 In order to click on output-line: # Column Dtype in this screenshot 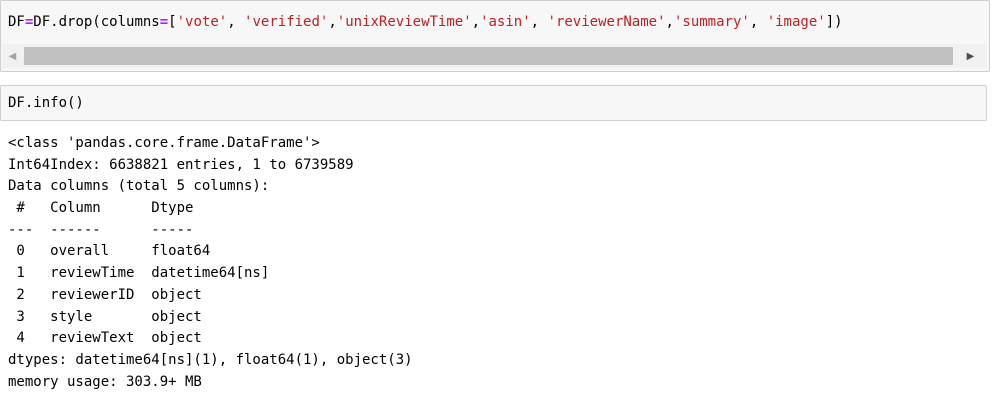, I will do `click(139, 208)`.